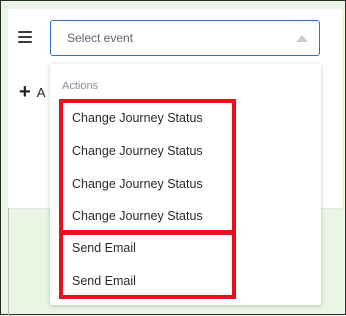 The width and height of the screenshot is (346, 316). I want to click on panel-divider, so click(8, 262).